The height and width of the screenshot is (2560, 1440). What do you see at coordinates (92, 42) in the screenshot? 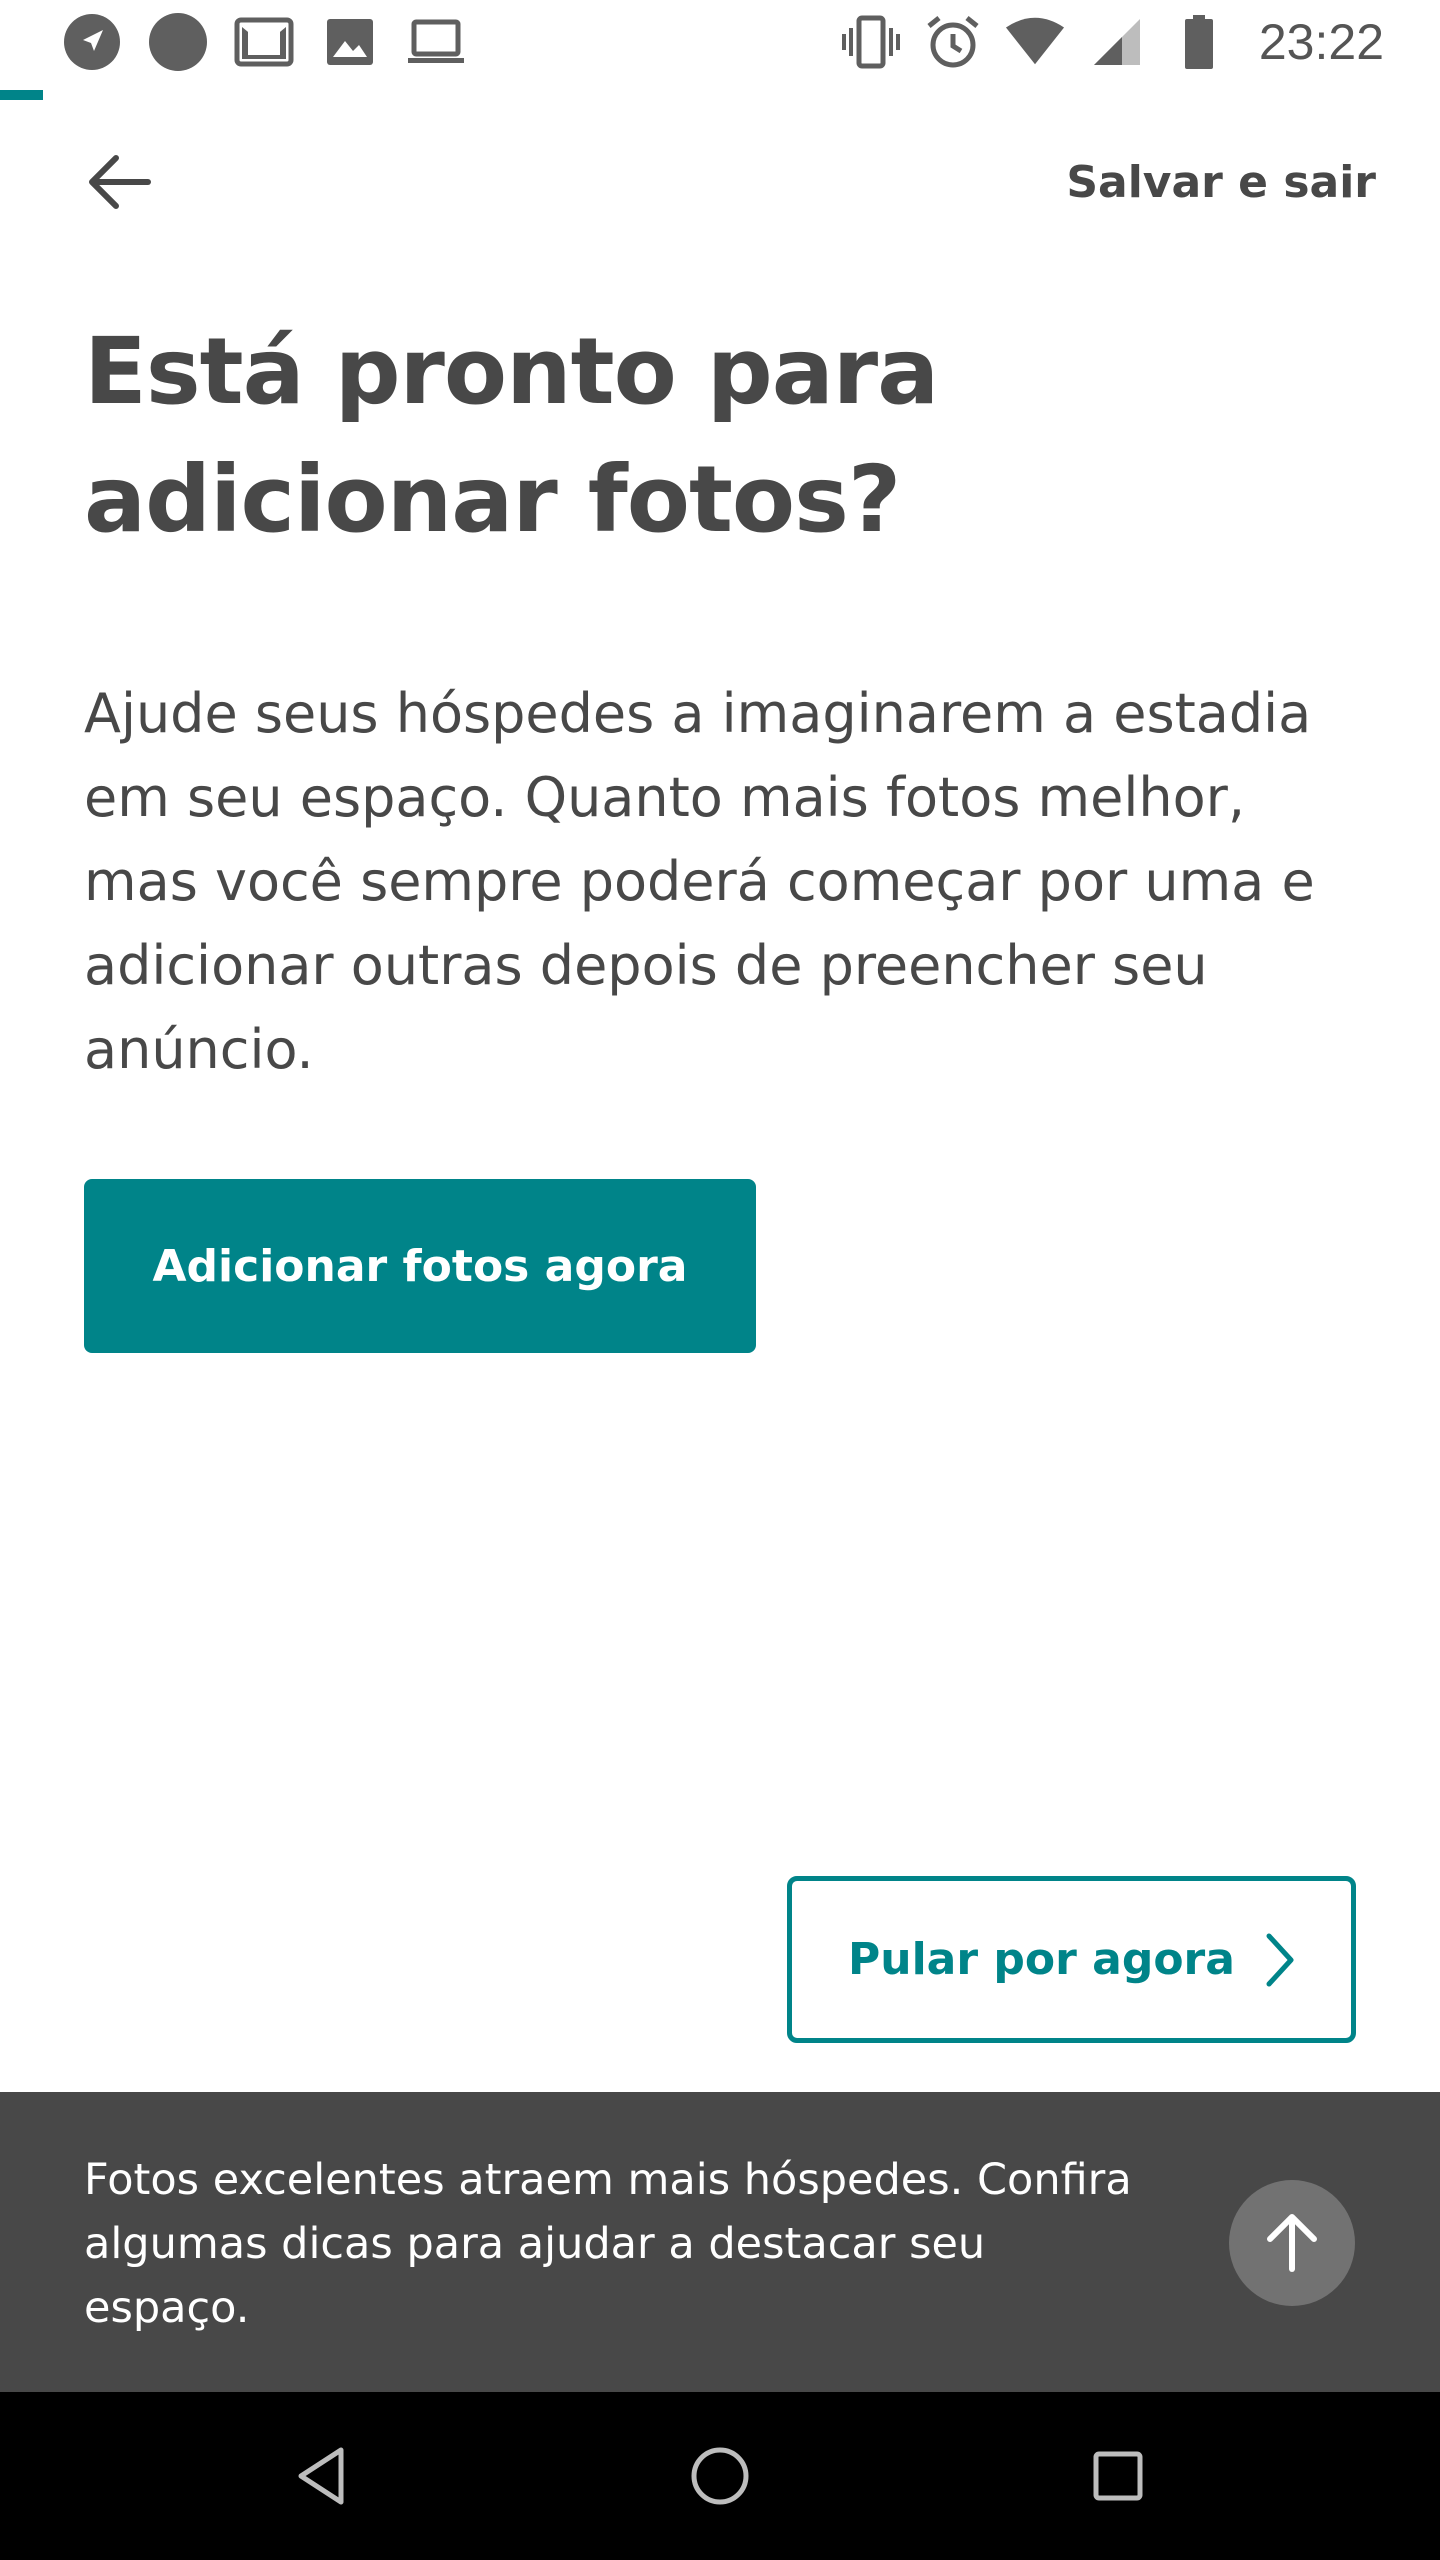
I see `navigation-icon` at bounding box center [92, 42].